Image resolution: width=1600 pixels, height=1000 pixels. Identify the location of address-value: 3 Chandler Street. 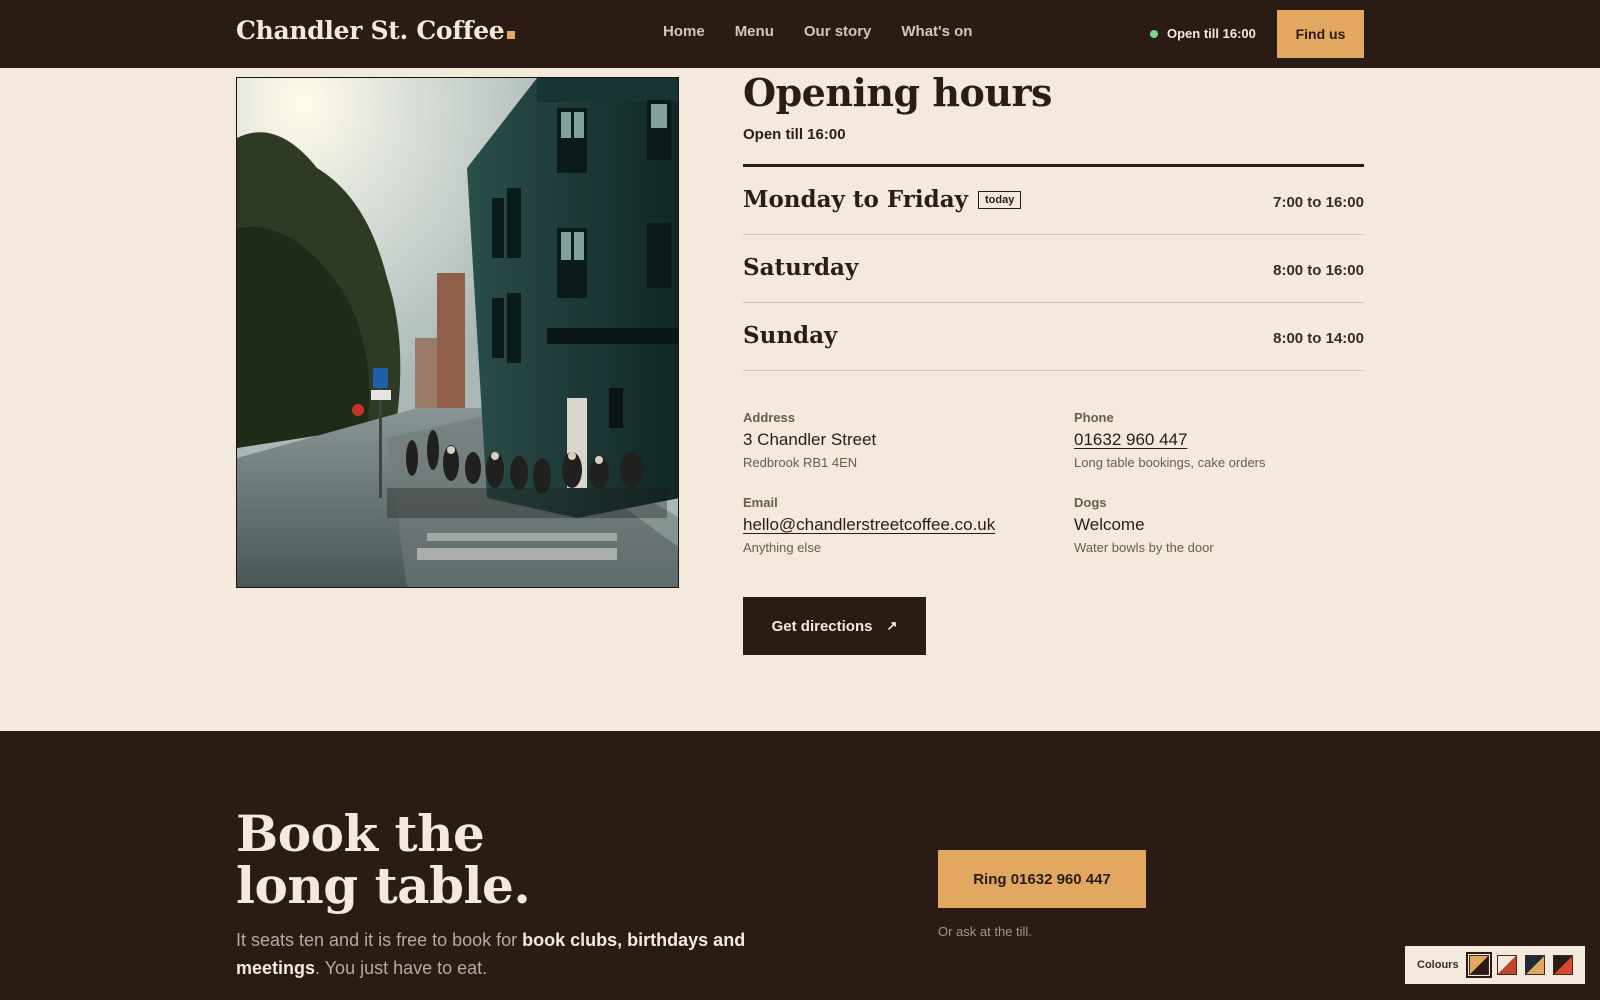
(810, 439).